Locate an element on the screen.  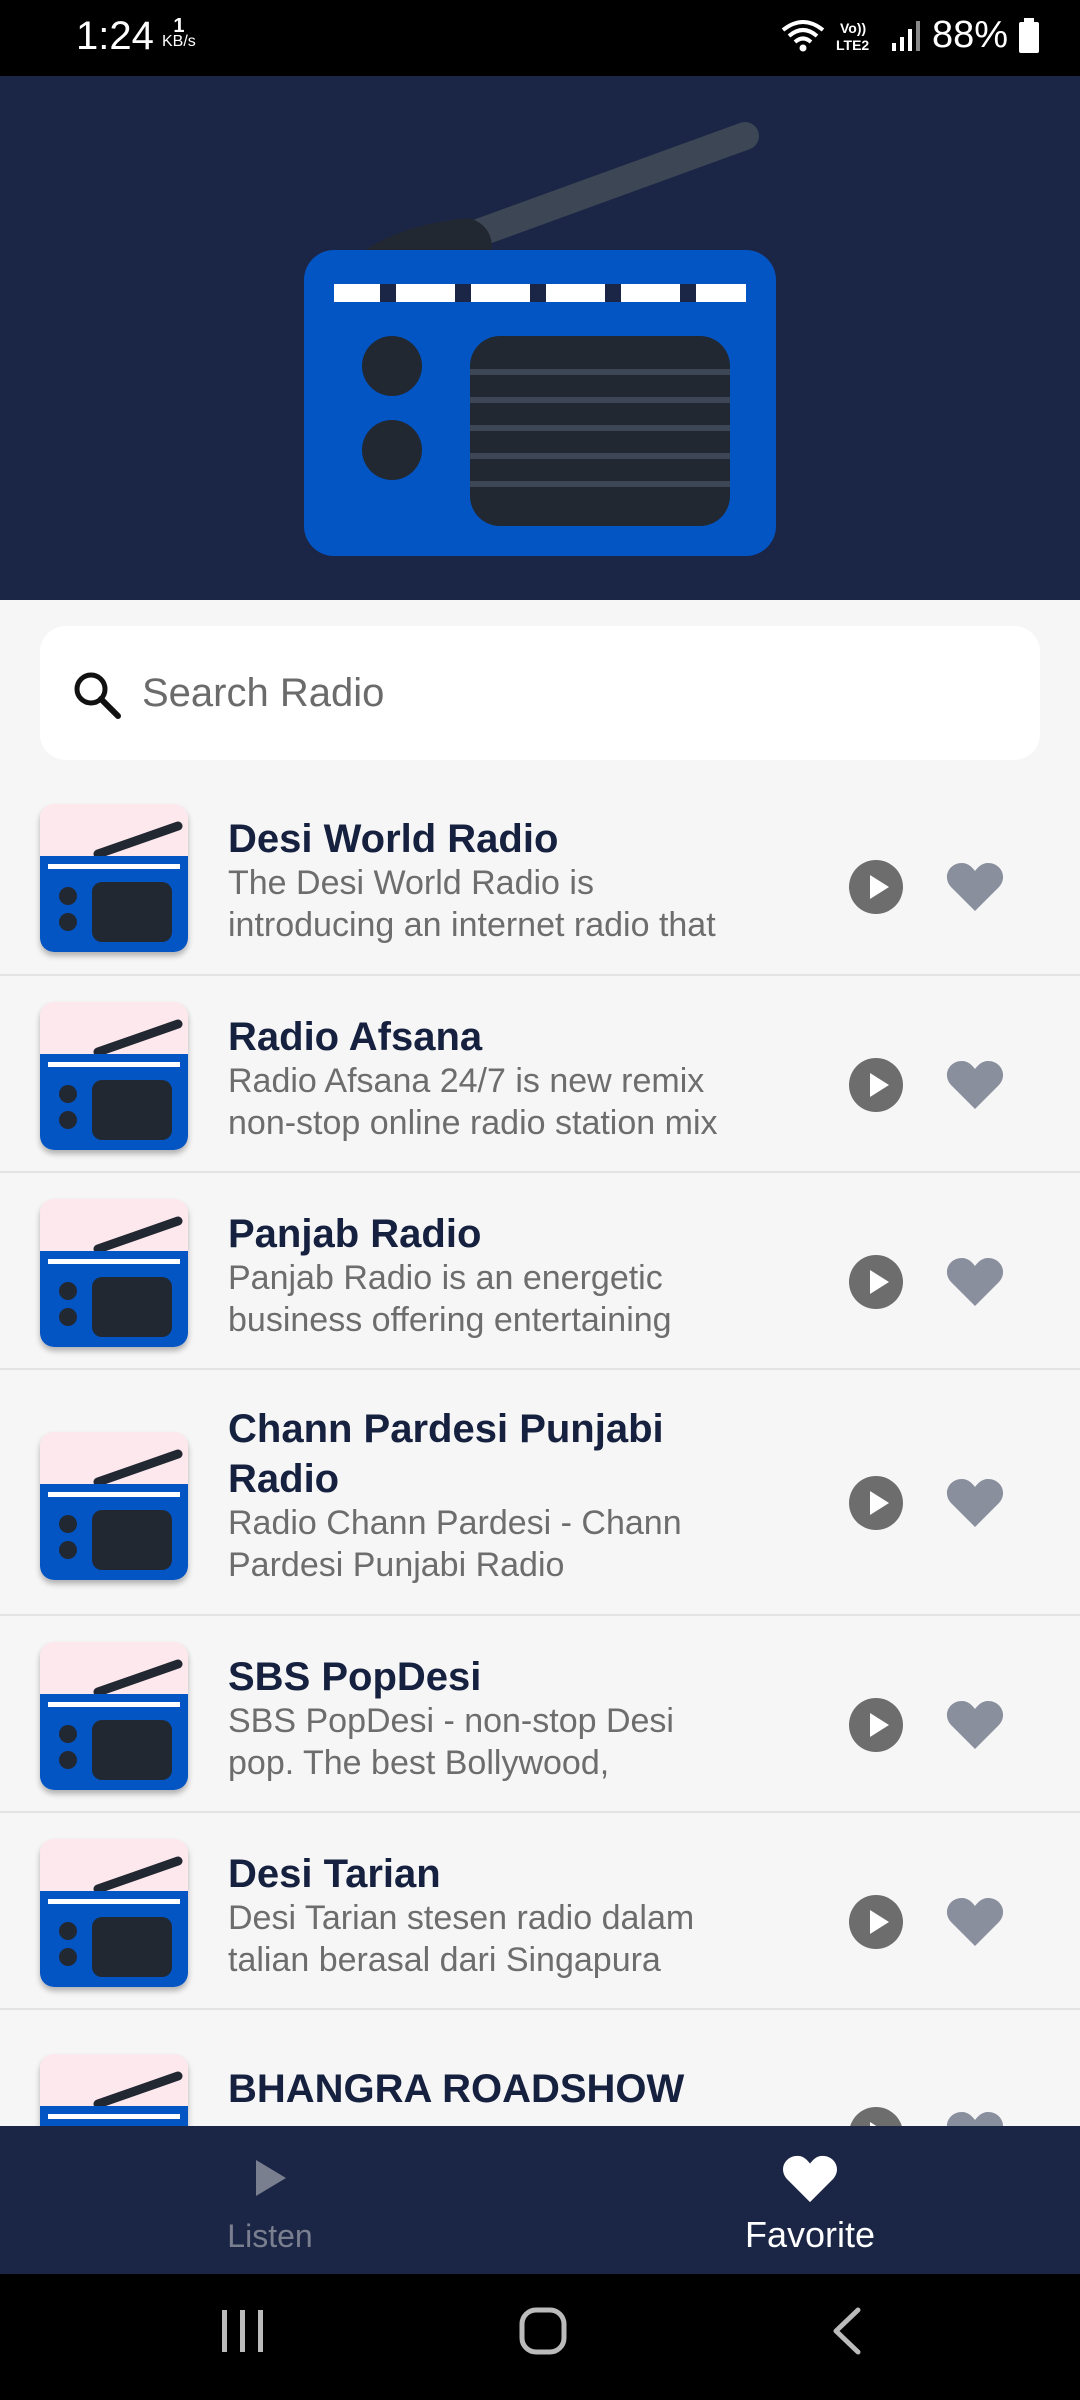
system-navigation-bar is located at coordinates (540, 2337).